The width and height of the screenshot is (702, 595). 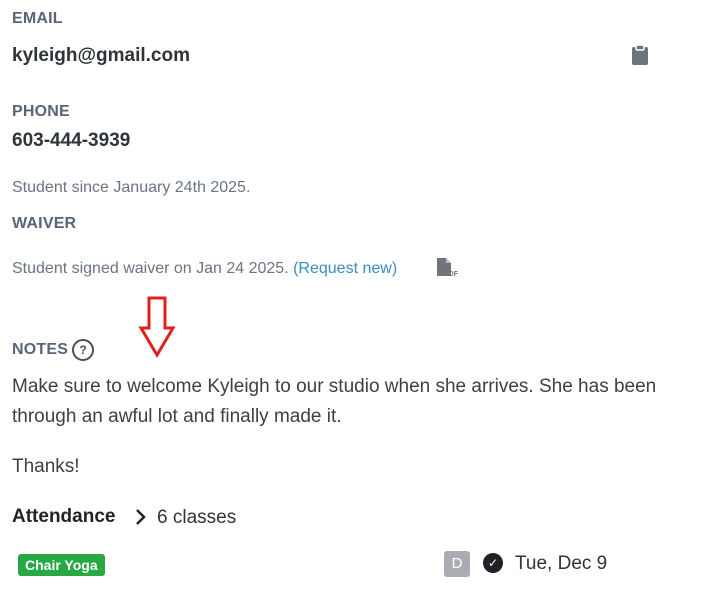 What do you see at coordinates (44, 223) in the screenshot?
I see `waiver-label: WAIVER` at bounding box center [44, 223].